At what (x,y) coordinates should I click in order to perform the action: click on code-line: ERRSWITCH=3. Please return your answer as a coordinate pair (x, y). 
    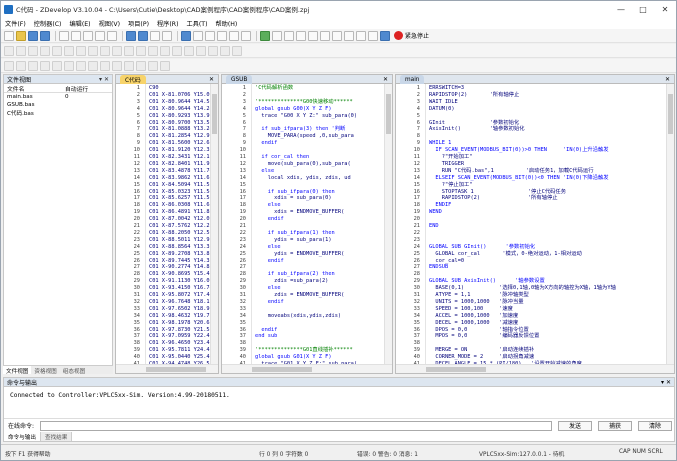
    Looking at the image, I should click on (446, 88).